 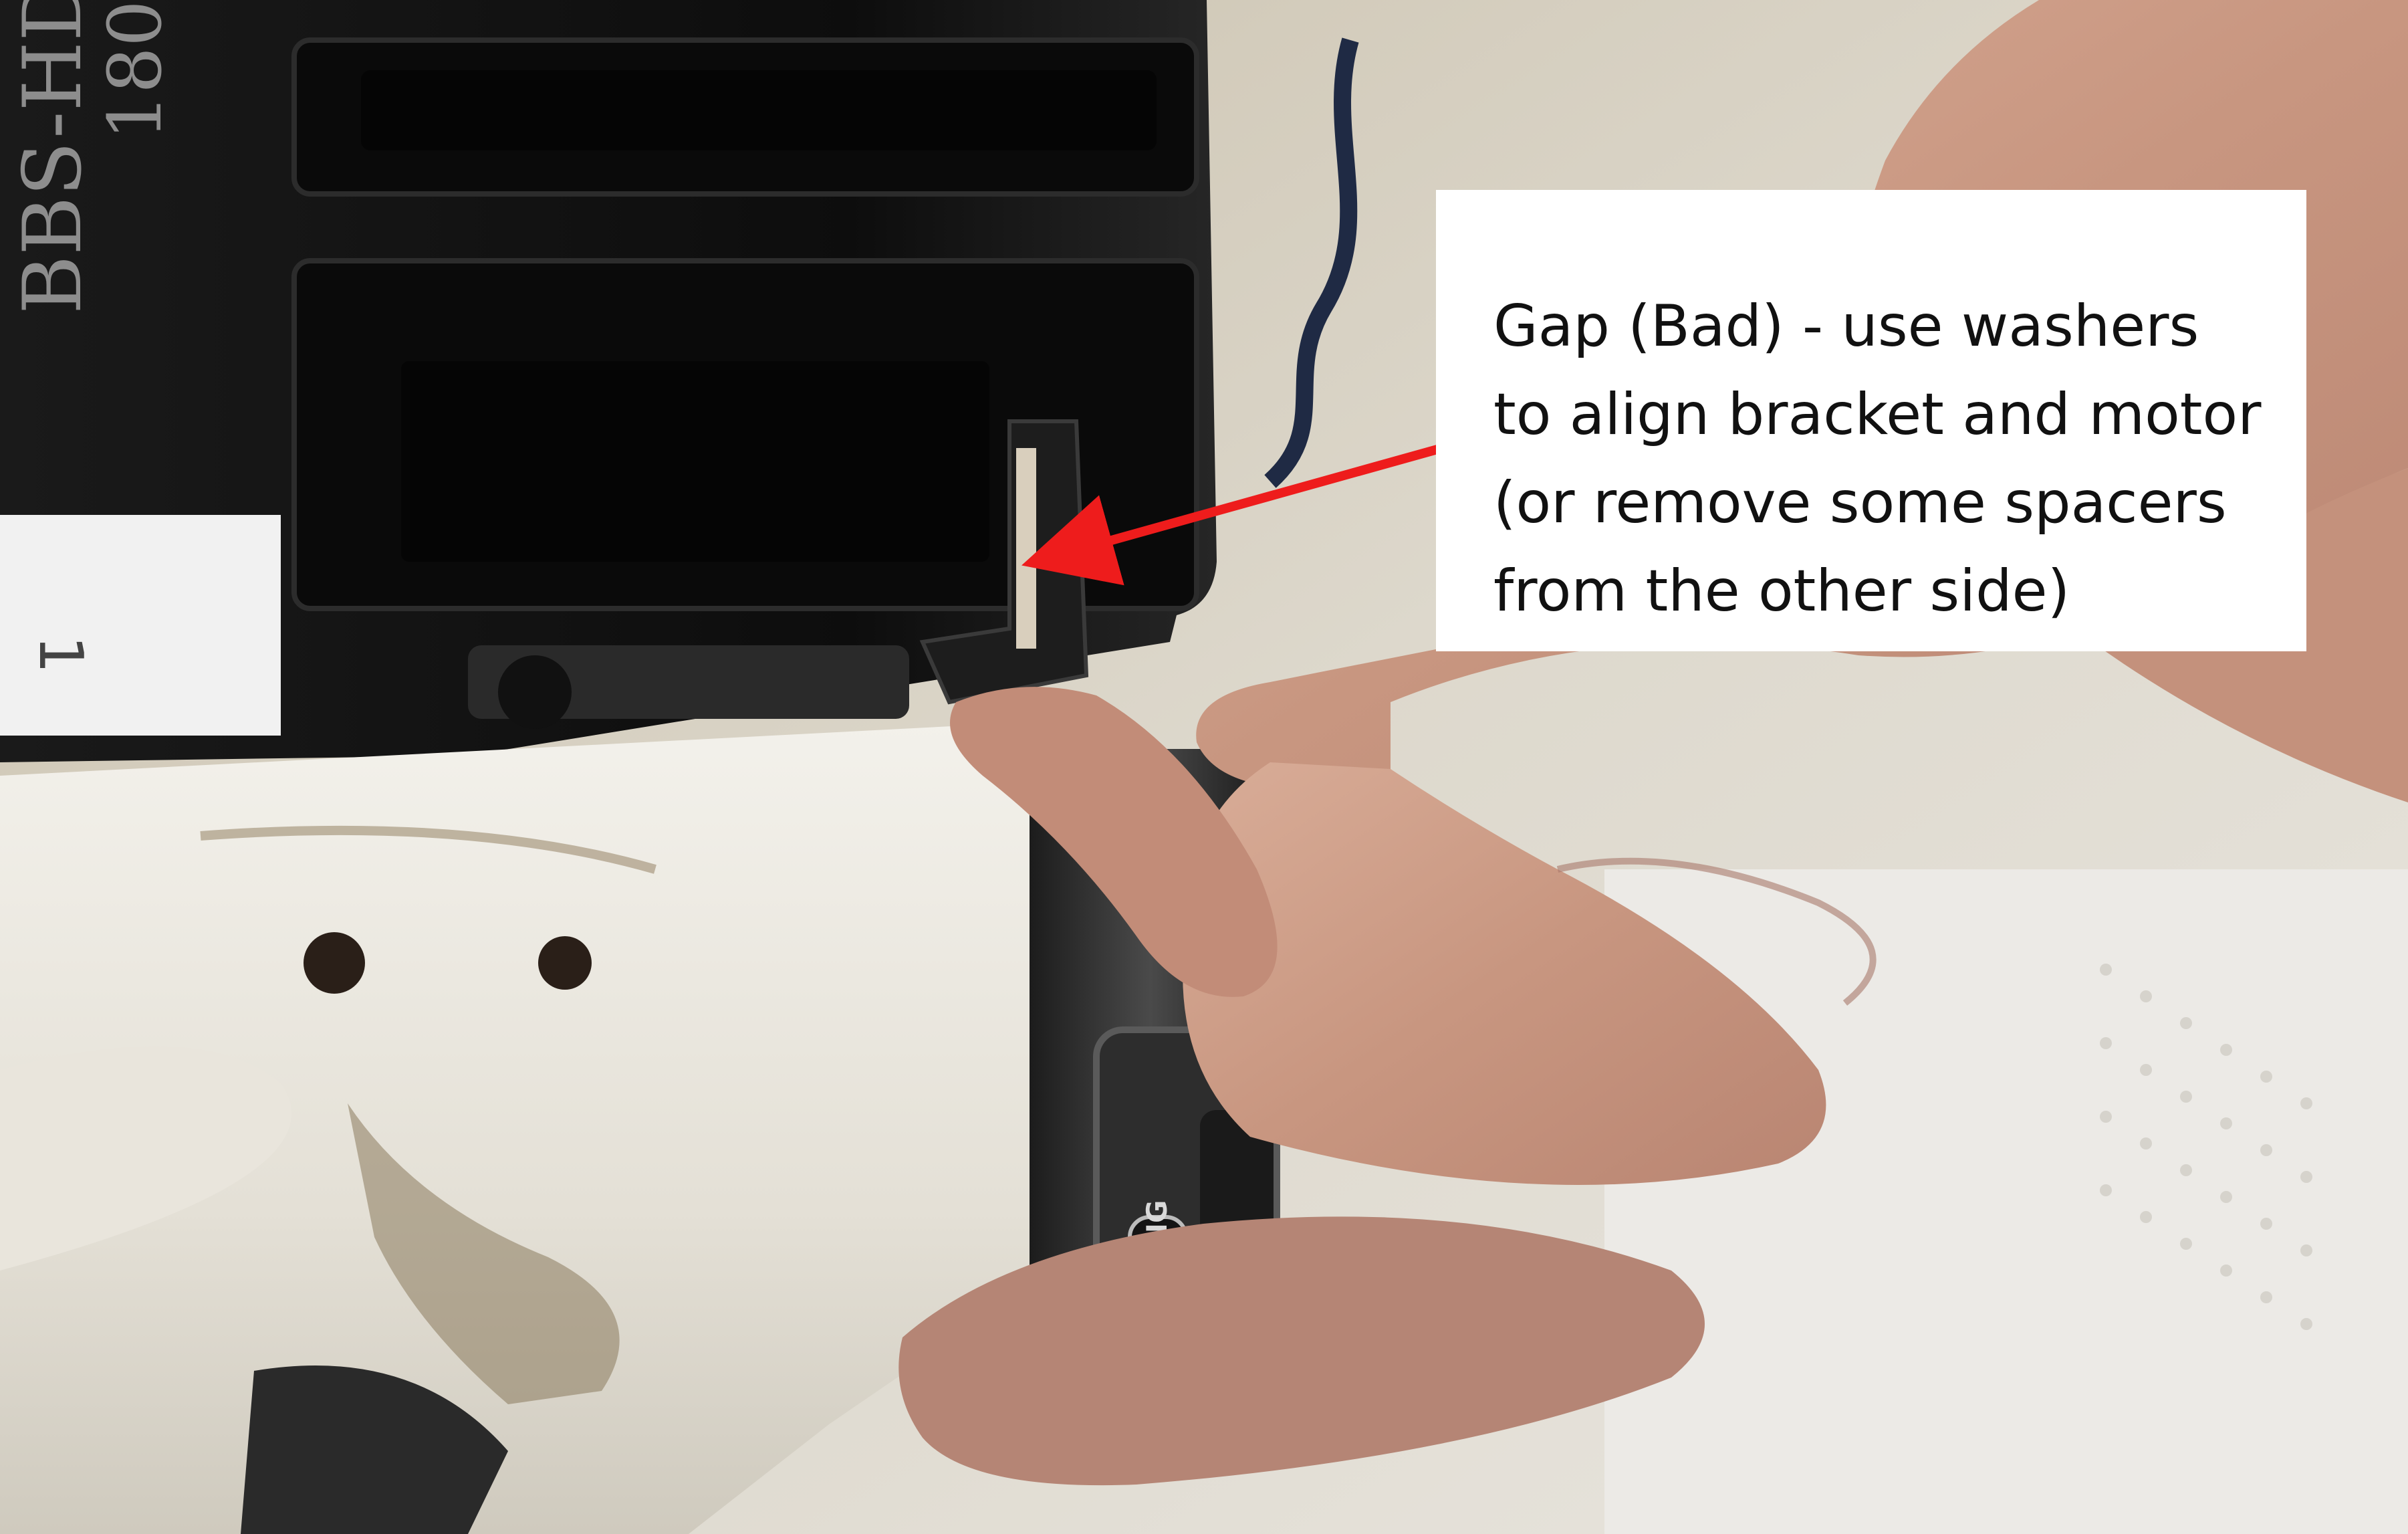 What do you see at coordinates (60, 654) in the screenshot?
I see `sticker-text: 1` at bounding box center [60, 654].